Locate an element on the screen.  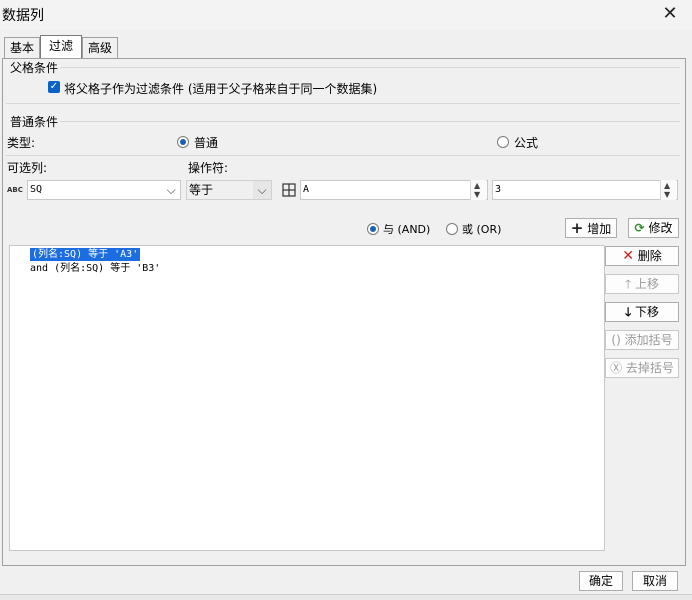
remove-bracket-button-label: 去掉括号 is located at coordinates (649, 368).